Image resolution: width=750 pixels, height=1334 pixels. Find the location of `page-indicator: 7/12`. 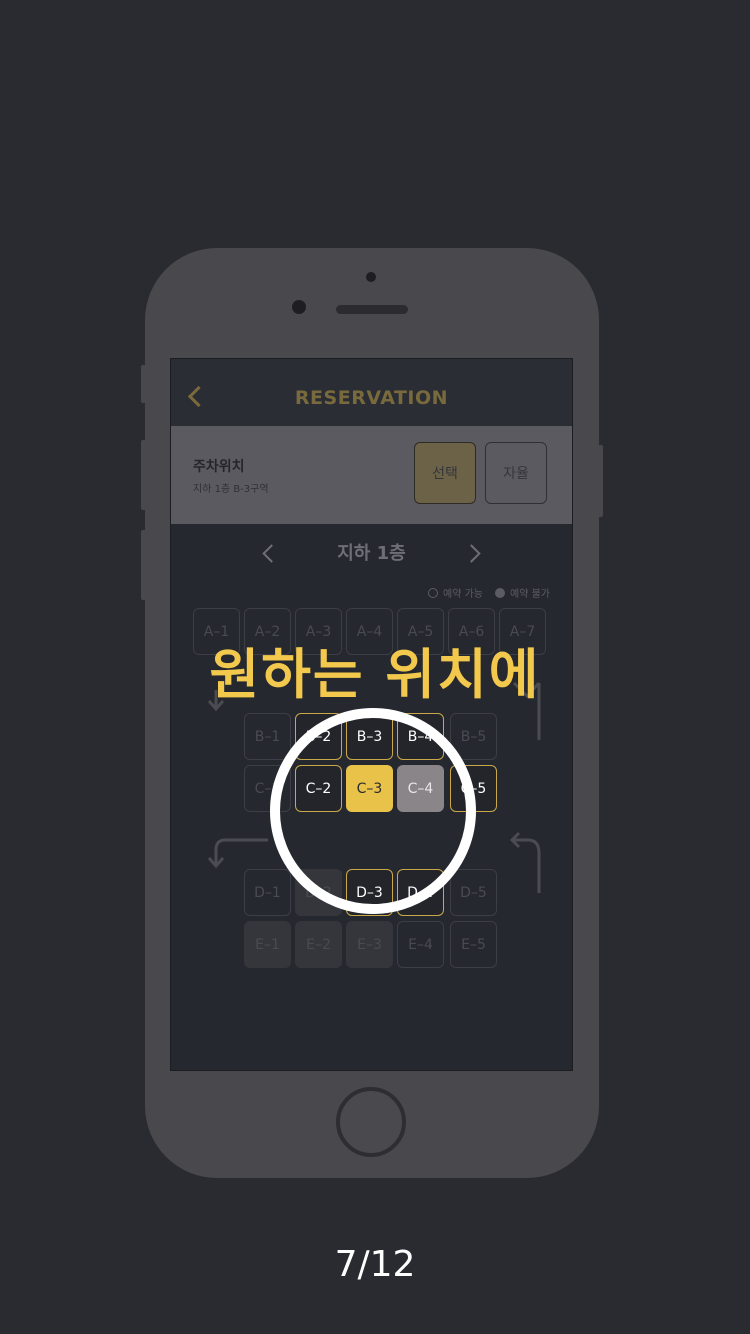

page-indicator: 7/12 is located at coordinates (375, 1264).